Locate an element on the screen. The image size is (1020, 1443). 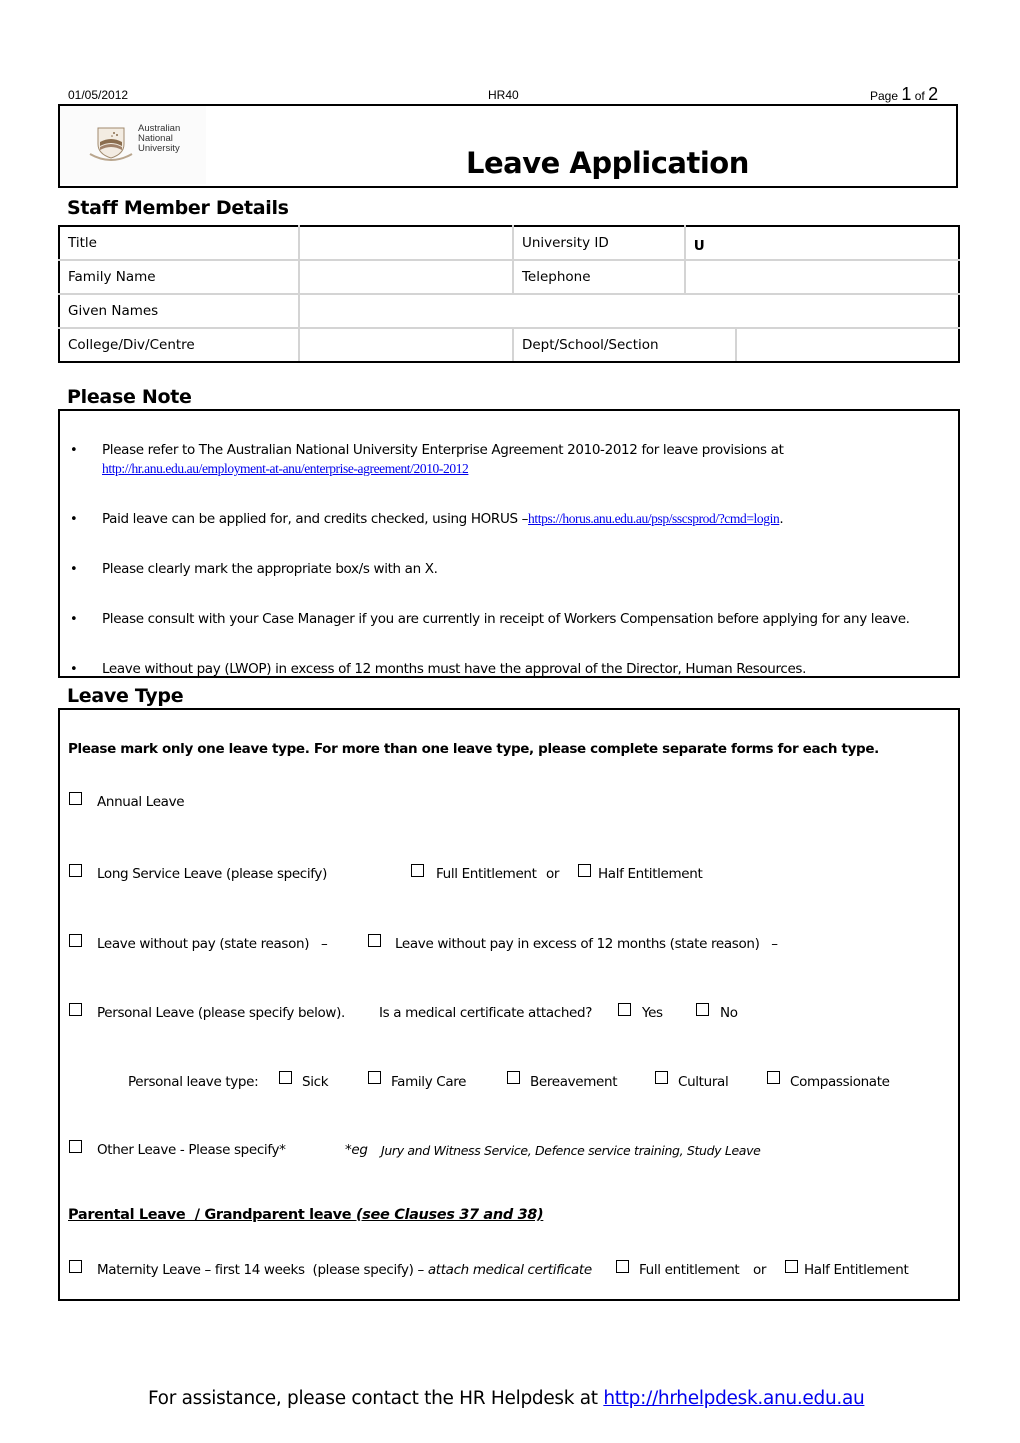
table-row: Title University ID U is located at coordinates (509, 243).